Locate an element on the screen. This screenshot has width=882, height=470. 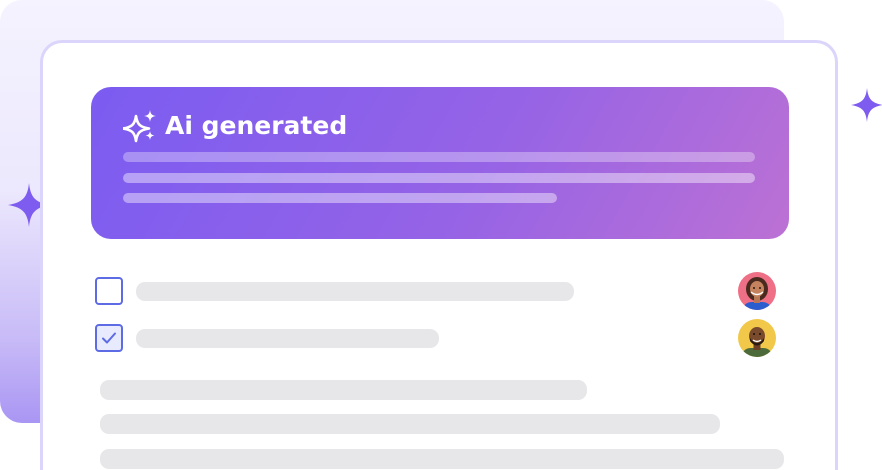
checkmark-icon is located at coordinates (109, 338).